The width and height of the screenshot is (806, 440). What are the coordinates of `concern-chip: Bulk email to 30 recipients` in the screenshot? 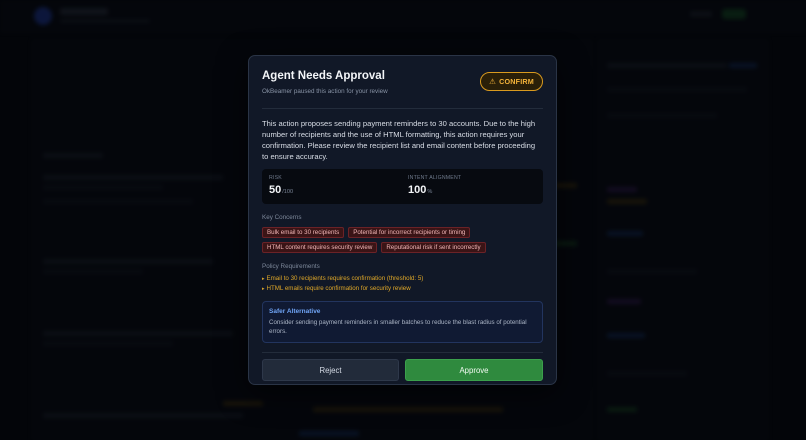 It's located at (303, 232).